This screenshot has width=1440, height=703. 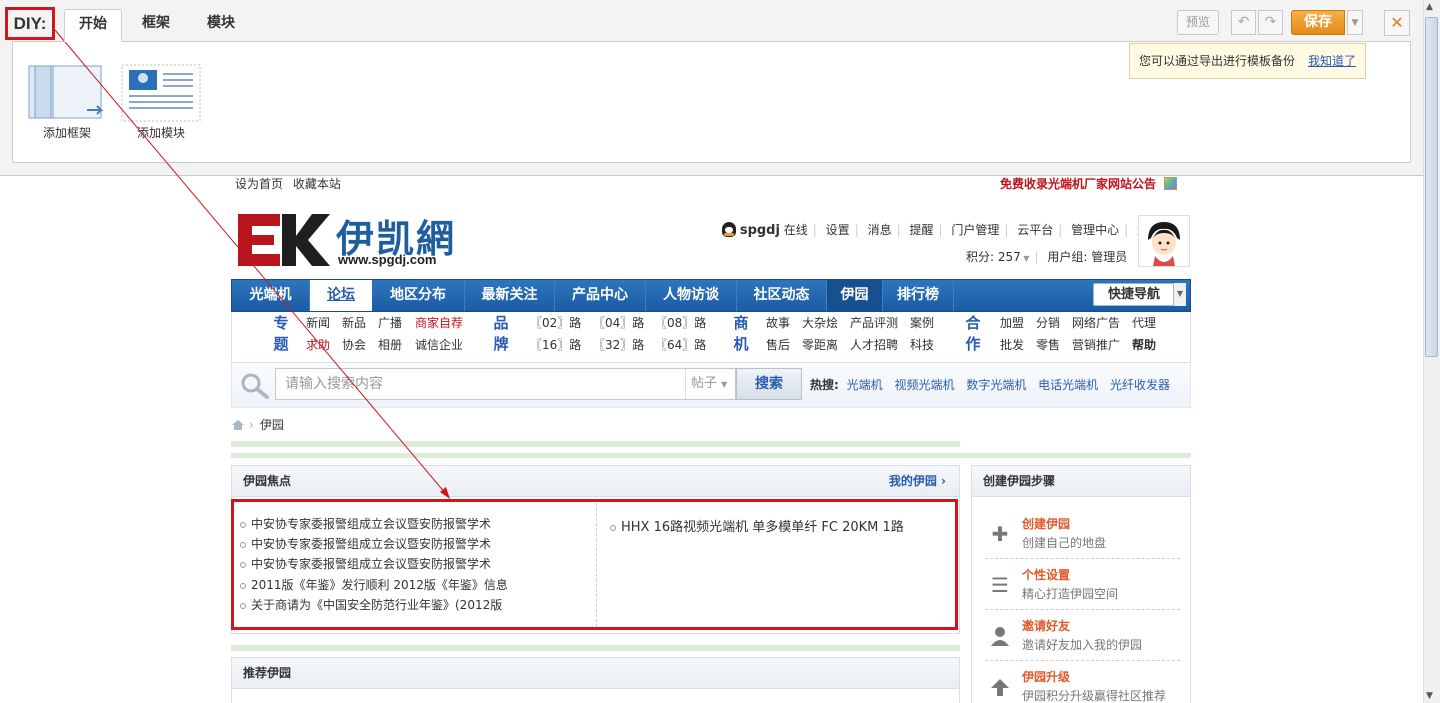 What do you see at coordinates (354, 344) in the screenshot?
I see `subnav-link: 协会` at bounding box center [354, 344].